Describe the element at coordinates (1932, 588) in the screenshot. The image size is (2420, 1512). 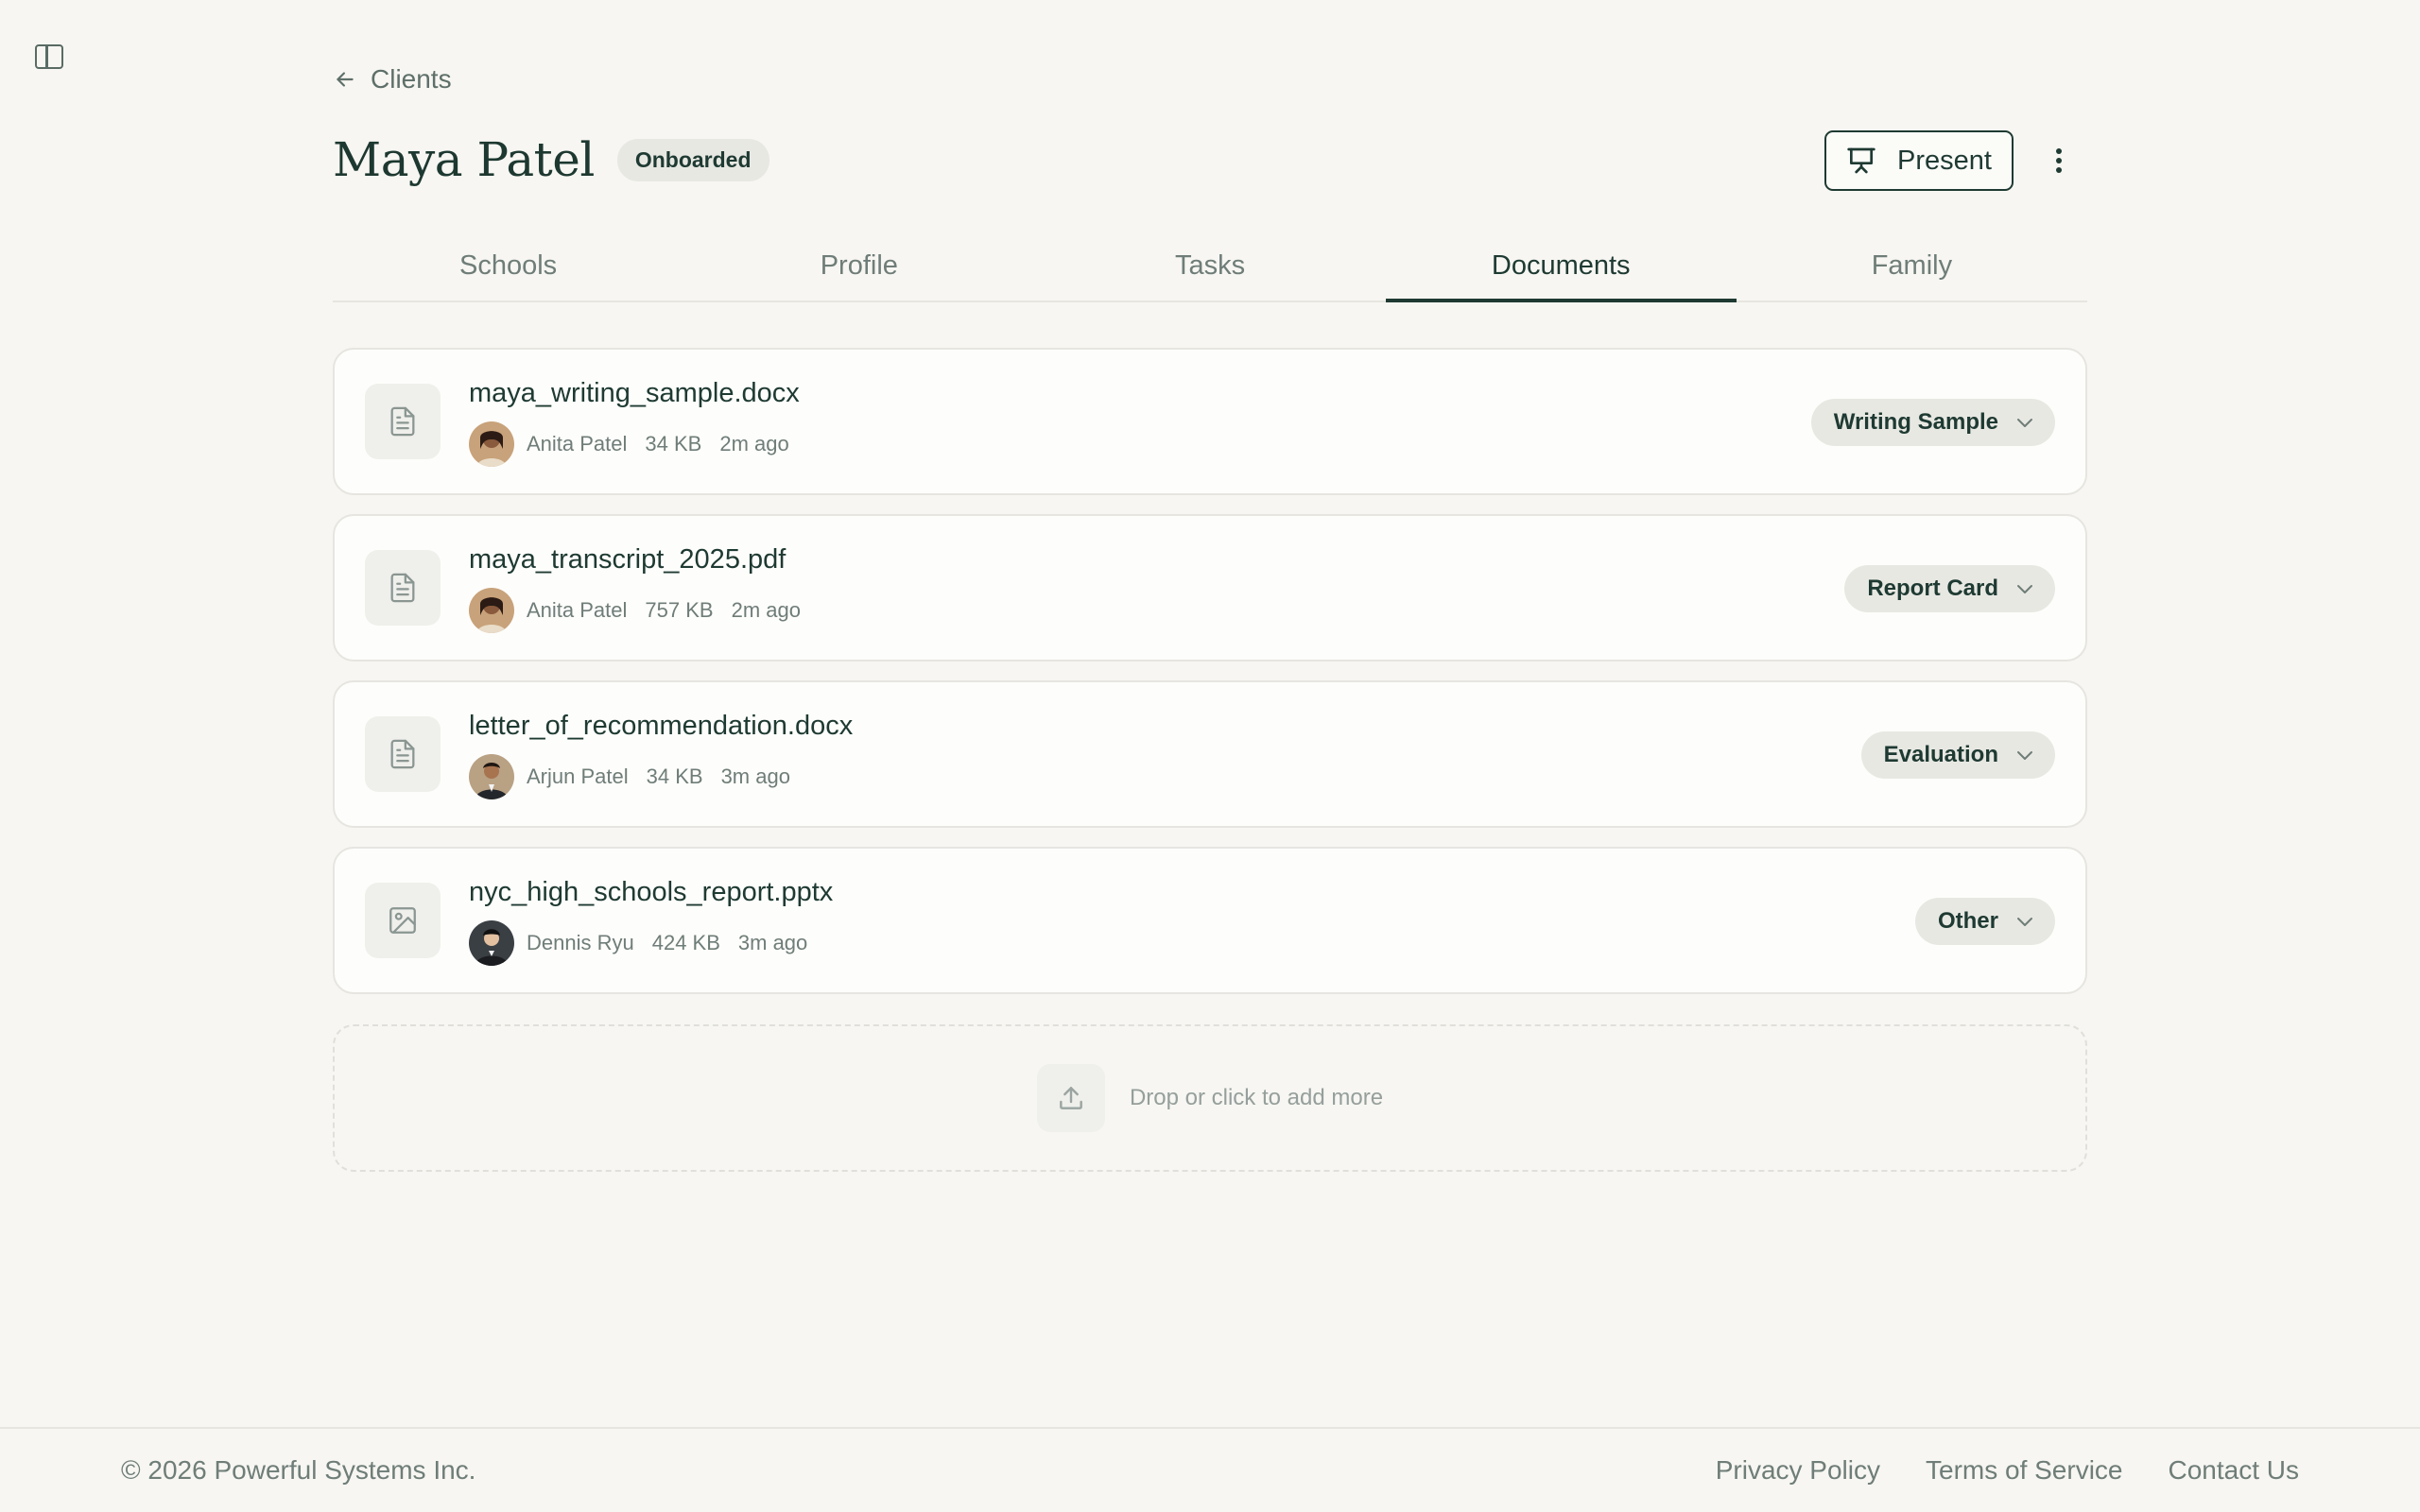
I see `document-type-label: Report Card` at that location.